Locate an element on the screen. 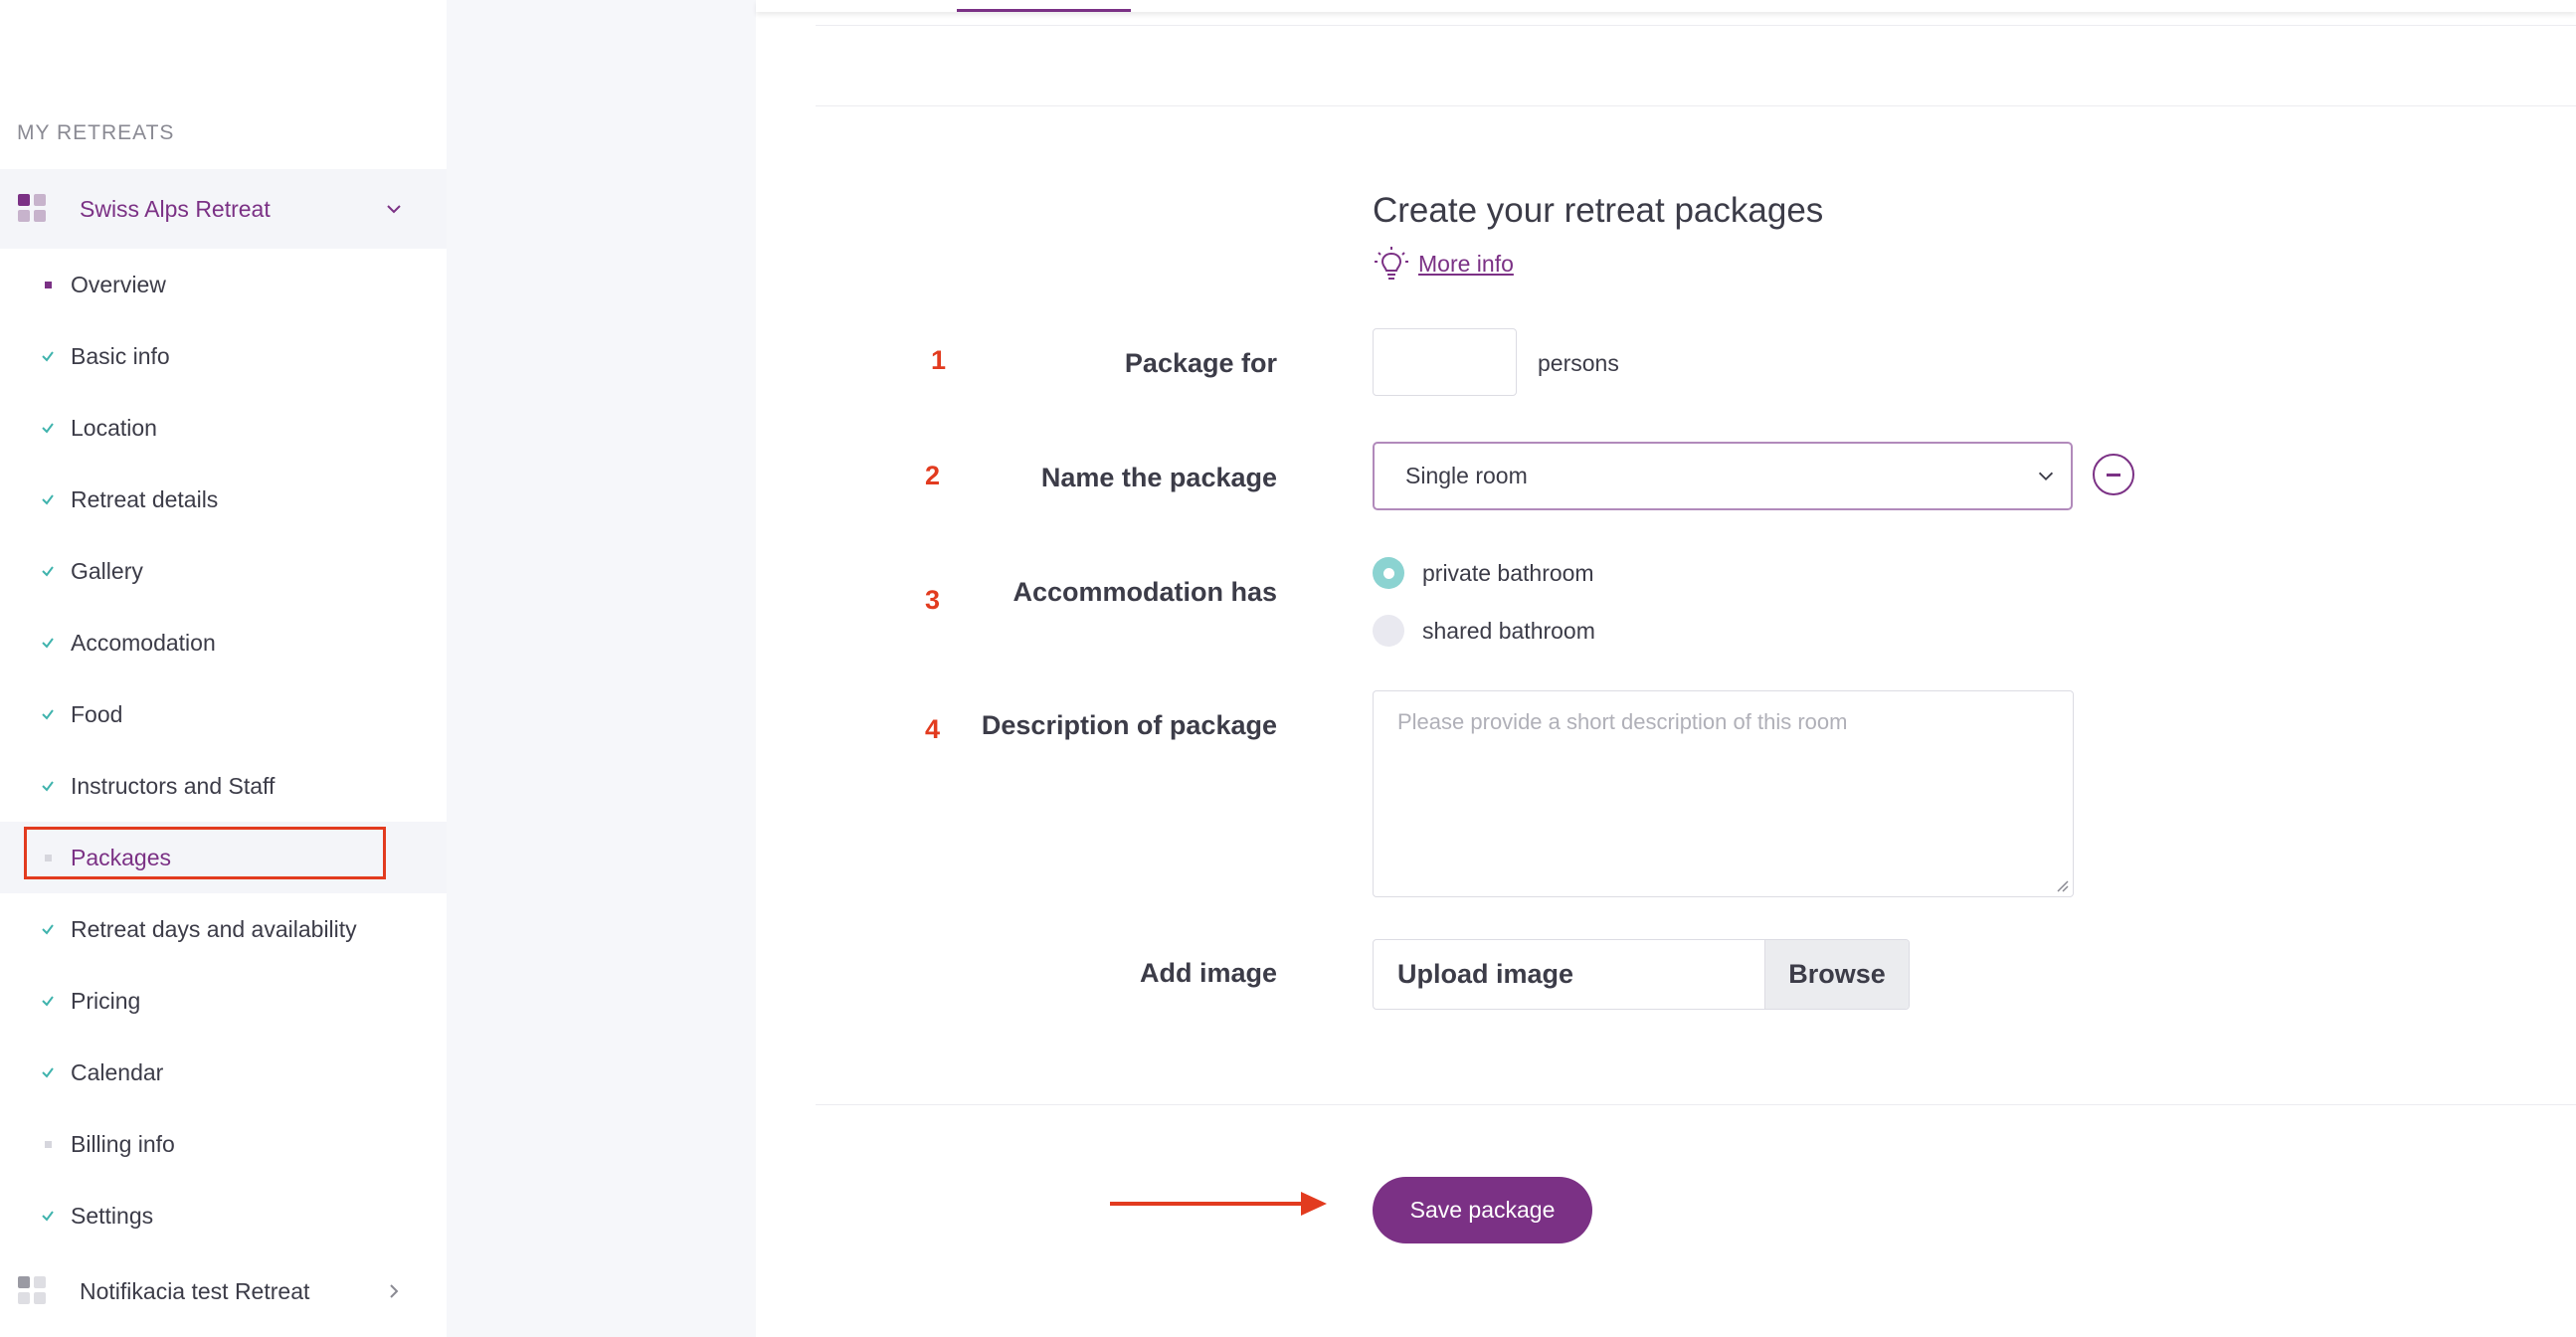  radio-private-bathroom: private bathroom is located at coordinates (1483, 573).